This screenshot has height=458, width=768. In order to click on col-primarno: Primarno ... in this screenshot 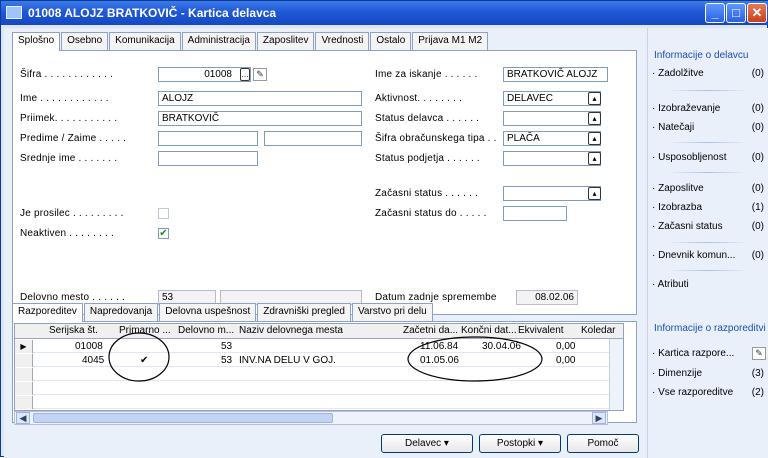, I will do `click(145, 330)`.